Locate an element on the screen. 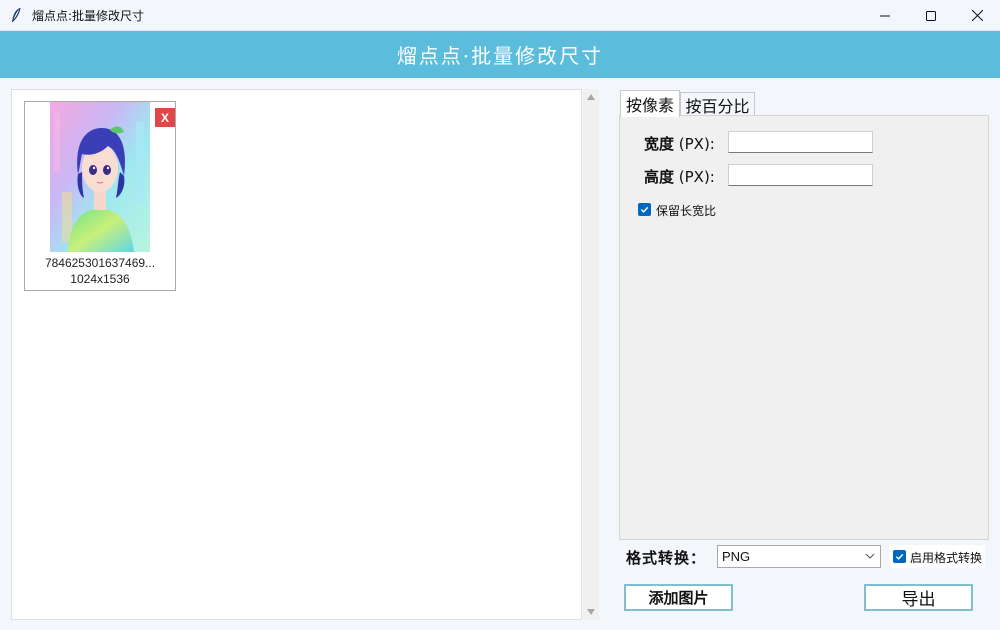 The image size is (1000, 630). scroll-down-arrow-icon is located at coordinates (591, 612).